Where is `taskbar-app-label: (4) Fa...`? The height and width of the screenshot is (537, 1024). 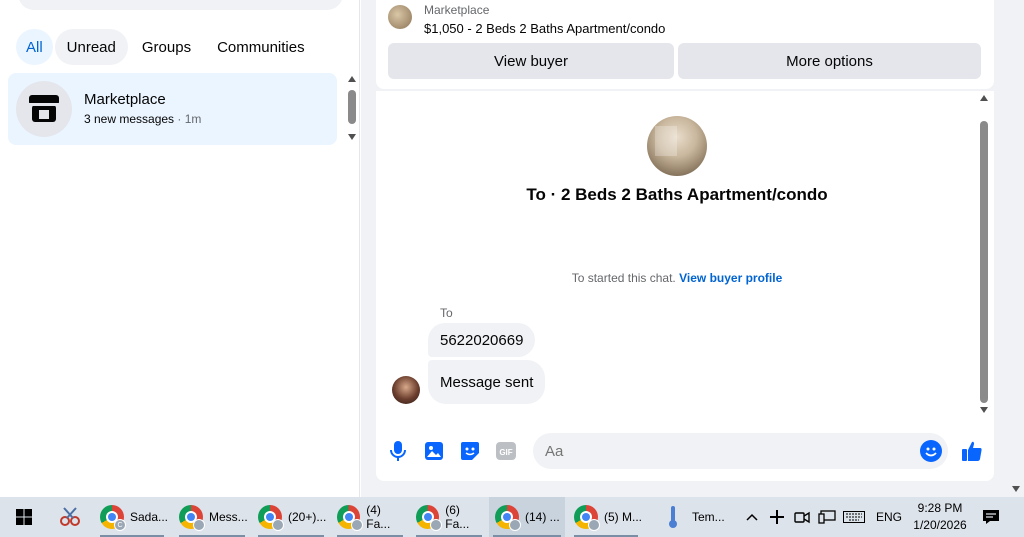
taskbar-app-label: (4) Fa... is located at coordinates (378, 517).